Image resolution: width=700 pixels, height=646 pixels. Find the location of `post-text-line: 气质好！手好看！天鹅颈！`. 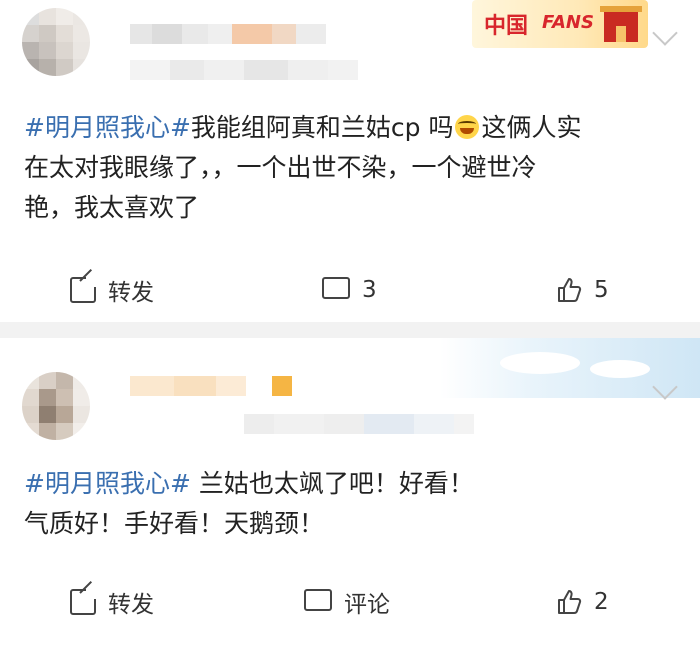

post-text-line: 气质好！手好看！天鹅颈！ is located at coordinates (174, 523).